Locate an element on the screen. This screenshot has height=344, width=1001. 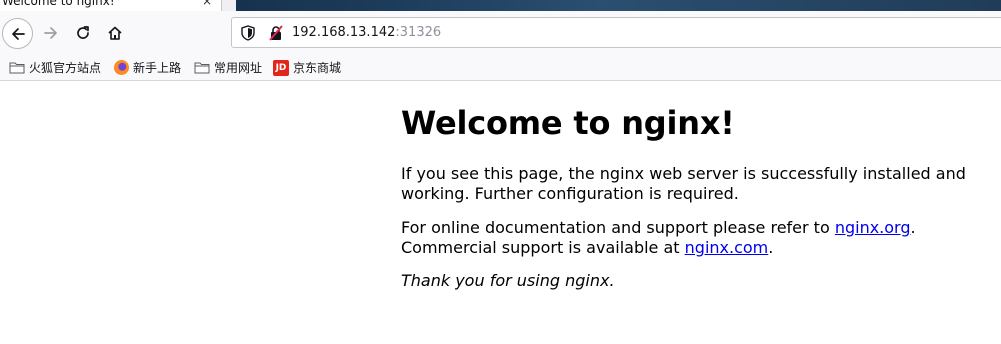
bookmark-firefox-official-site: 火狐官方站点 is located at coordinates (55, 67).